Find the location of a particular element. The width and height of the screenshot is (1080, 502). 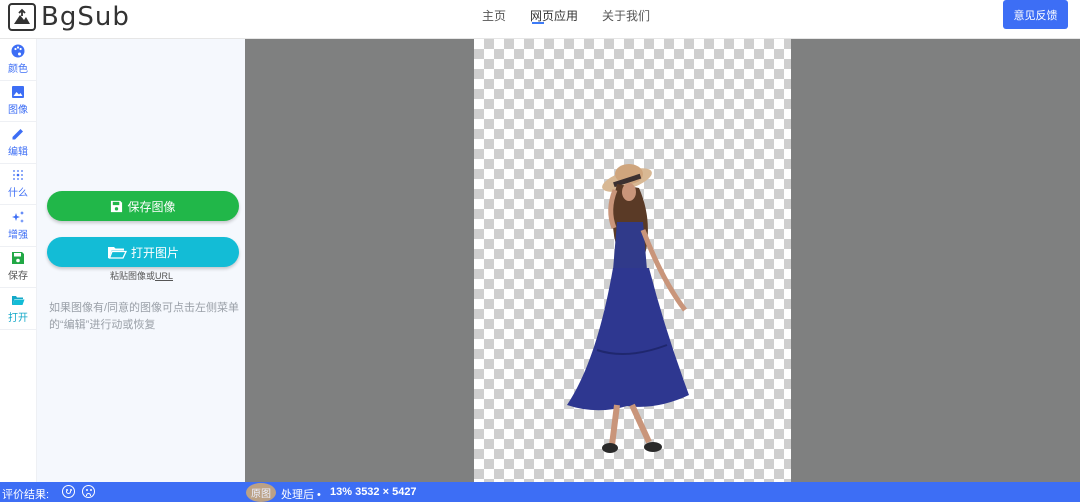

paste-hint-prefix: 粘贴图像或 is located at coordinates (132, 276).